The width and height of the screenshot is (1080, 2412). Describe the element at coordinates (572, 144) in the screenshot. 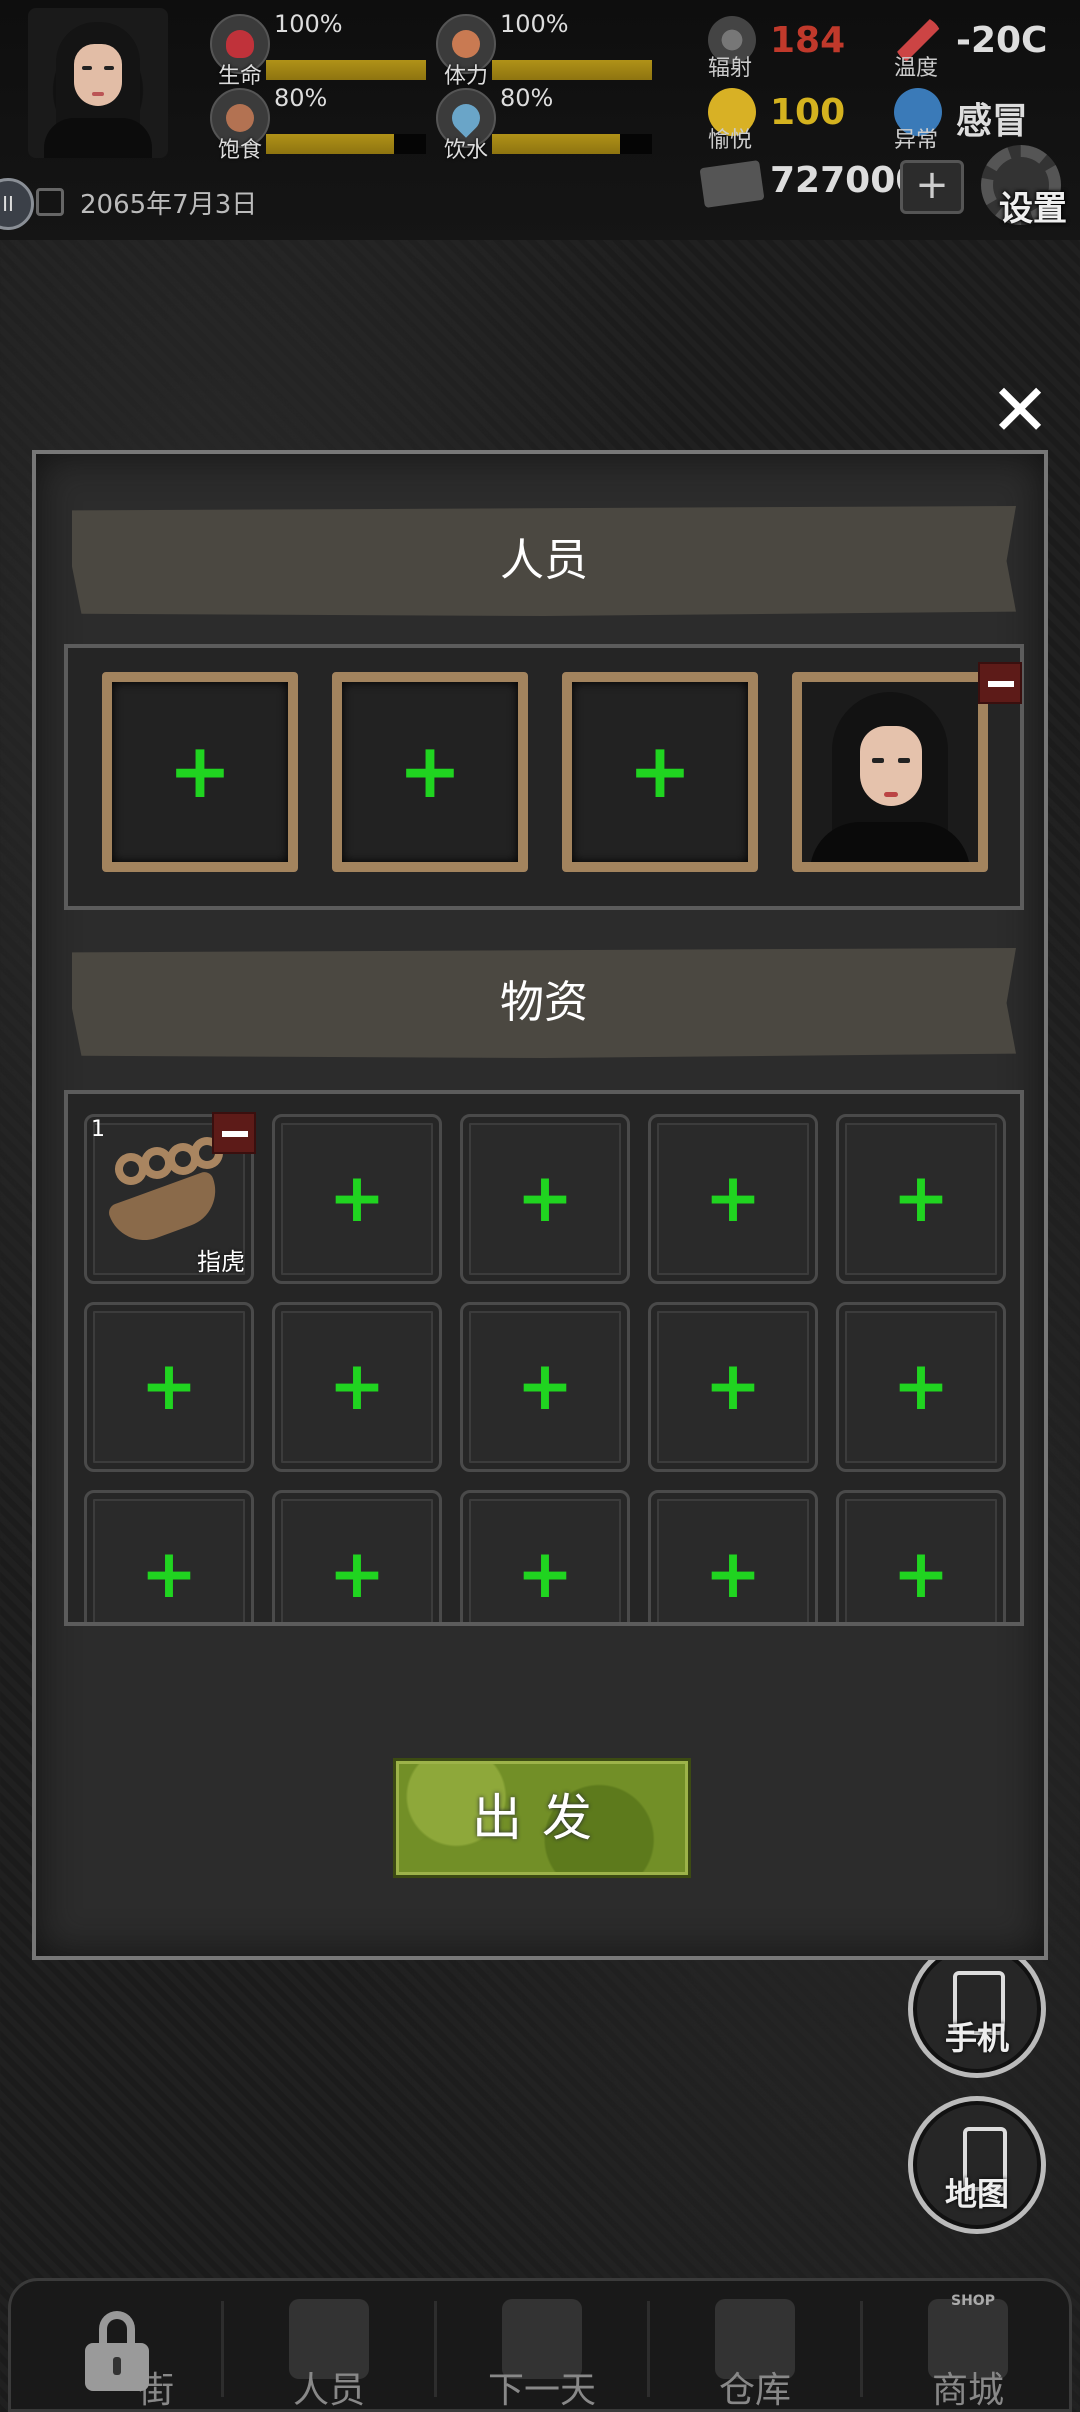

I see `water-bar` at that location.